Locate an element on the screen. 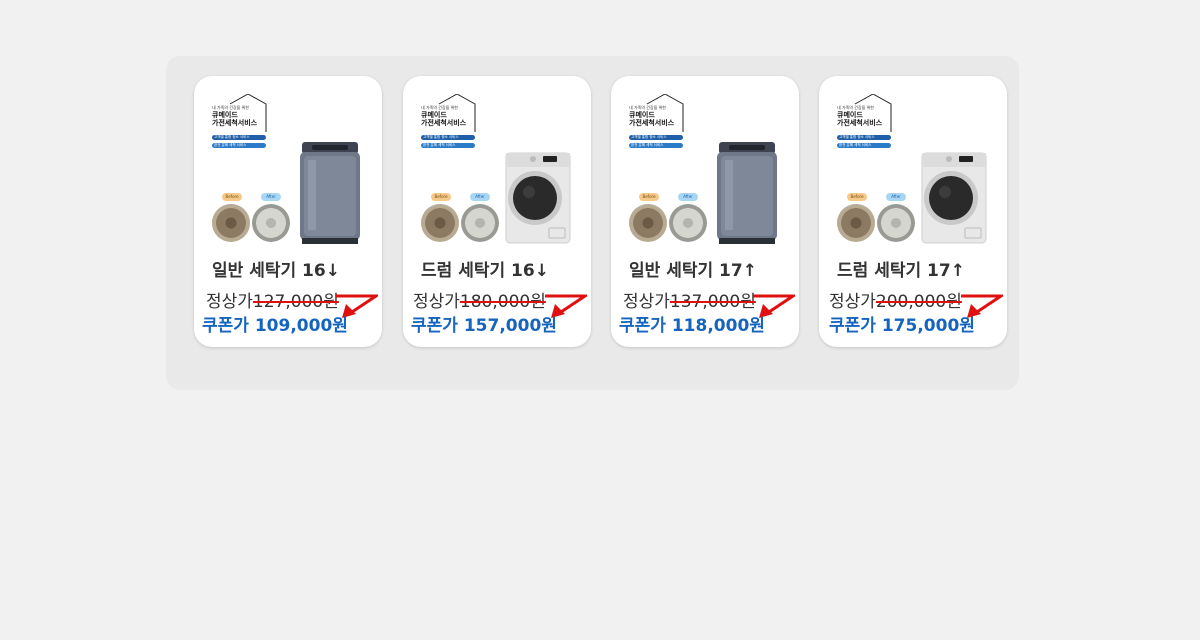 This screenshot has height=640, width=1200. coupon-price: 쿠폰가 118,000원 is located at coordinates (692, 323).